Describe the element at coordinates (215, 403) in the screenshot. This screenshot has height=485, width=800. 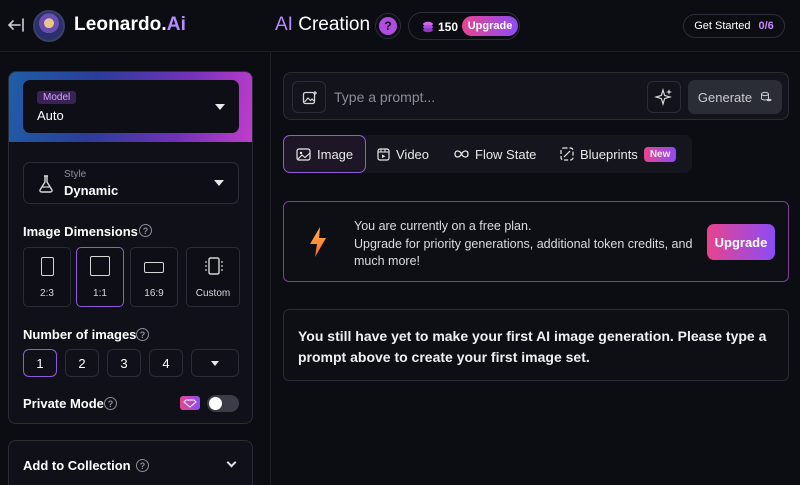
I see `toggle-knob` at that location.